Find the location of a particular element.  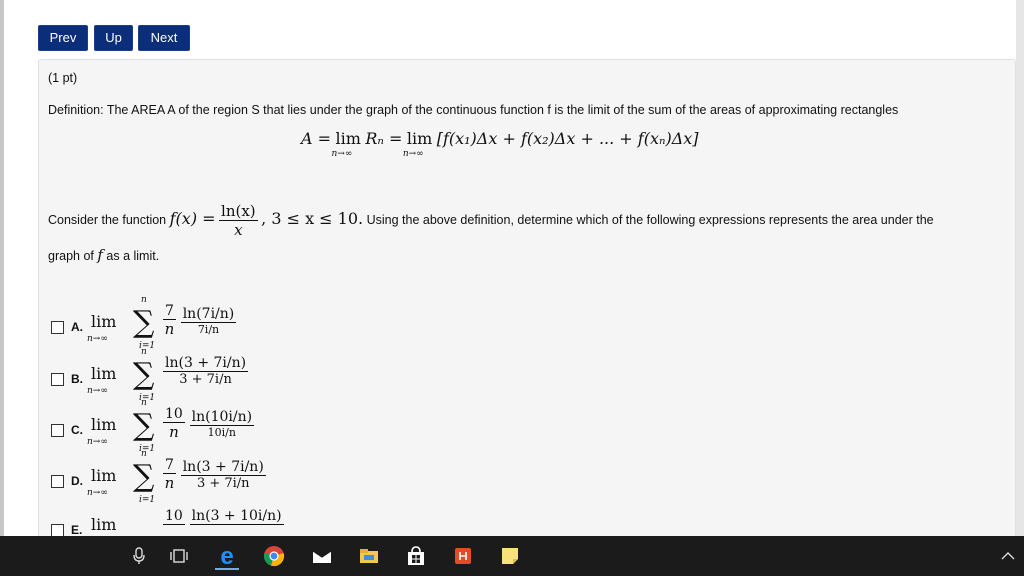

formula-lim-2-sub: n→∞ is located at coordinates (413, 154).